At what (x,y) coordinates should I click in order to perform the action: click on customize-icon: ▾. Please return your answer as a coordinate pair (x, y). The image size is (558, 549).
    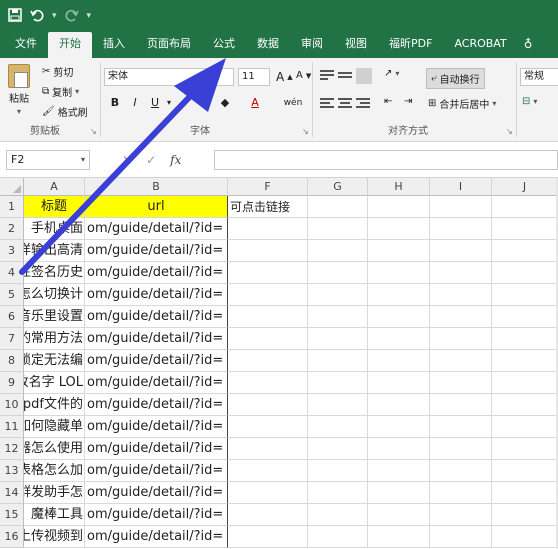
    Looking at the image, I should click on (89, 16).